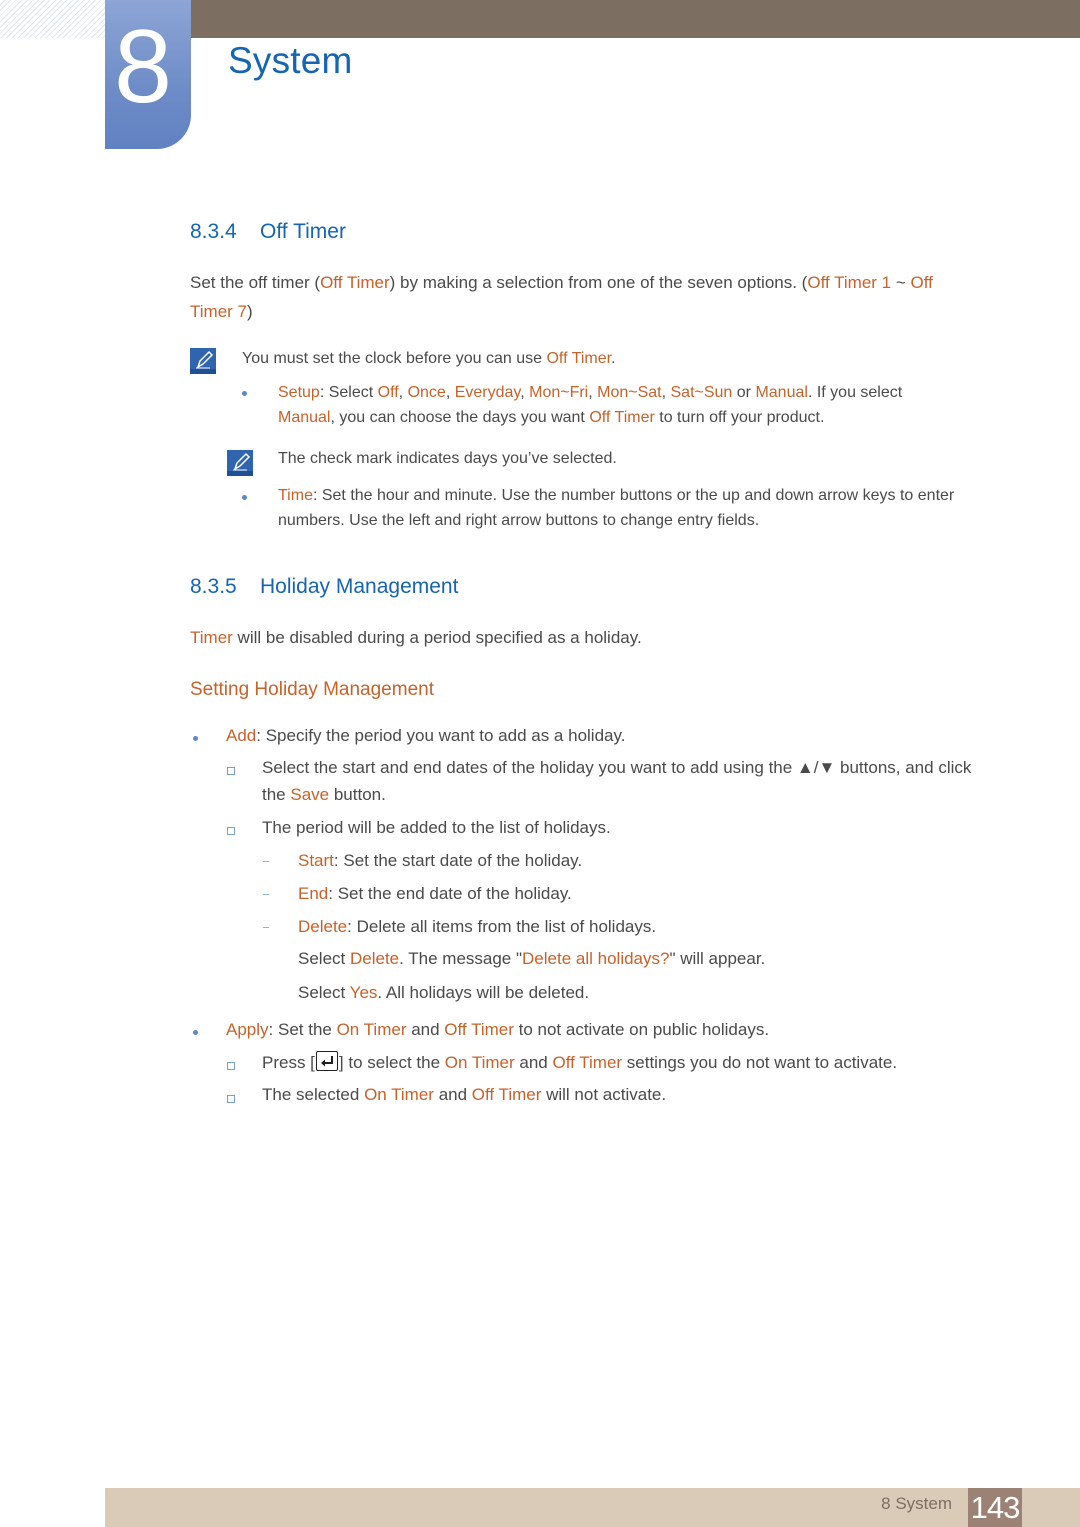  I want to click on chapter-tab: 8, so click(148, 74).